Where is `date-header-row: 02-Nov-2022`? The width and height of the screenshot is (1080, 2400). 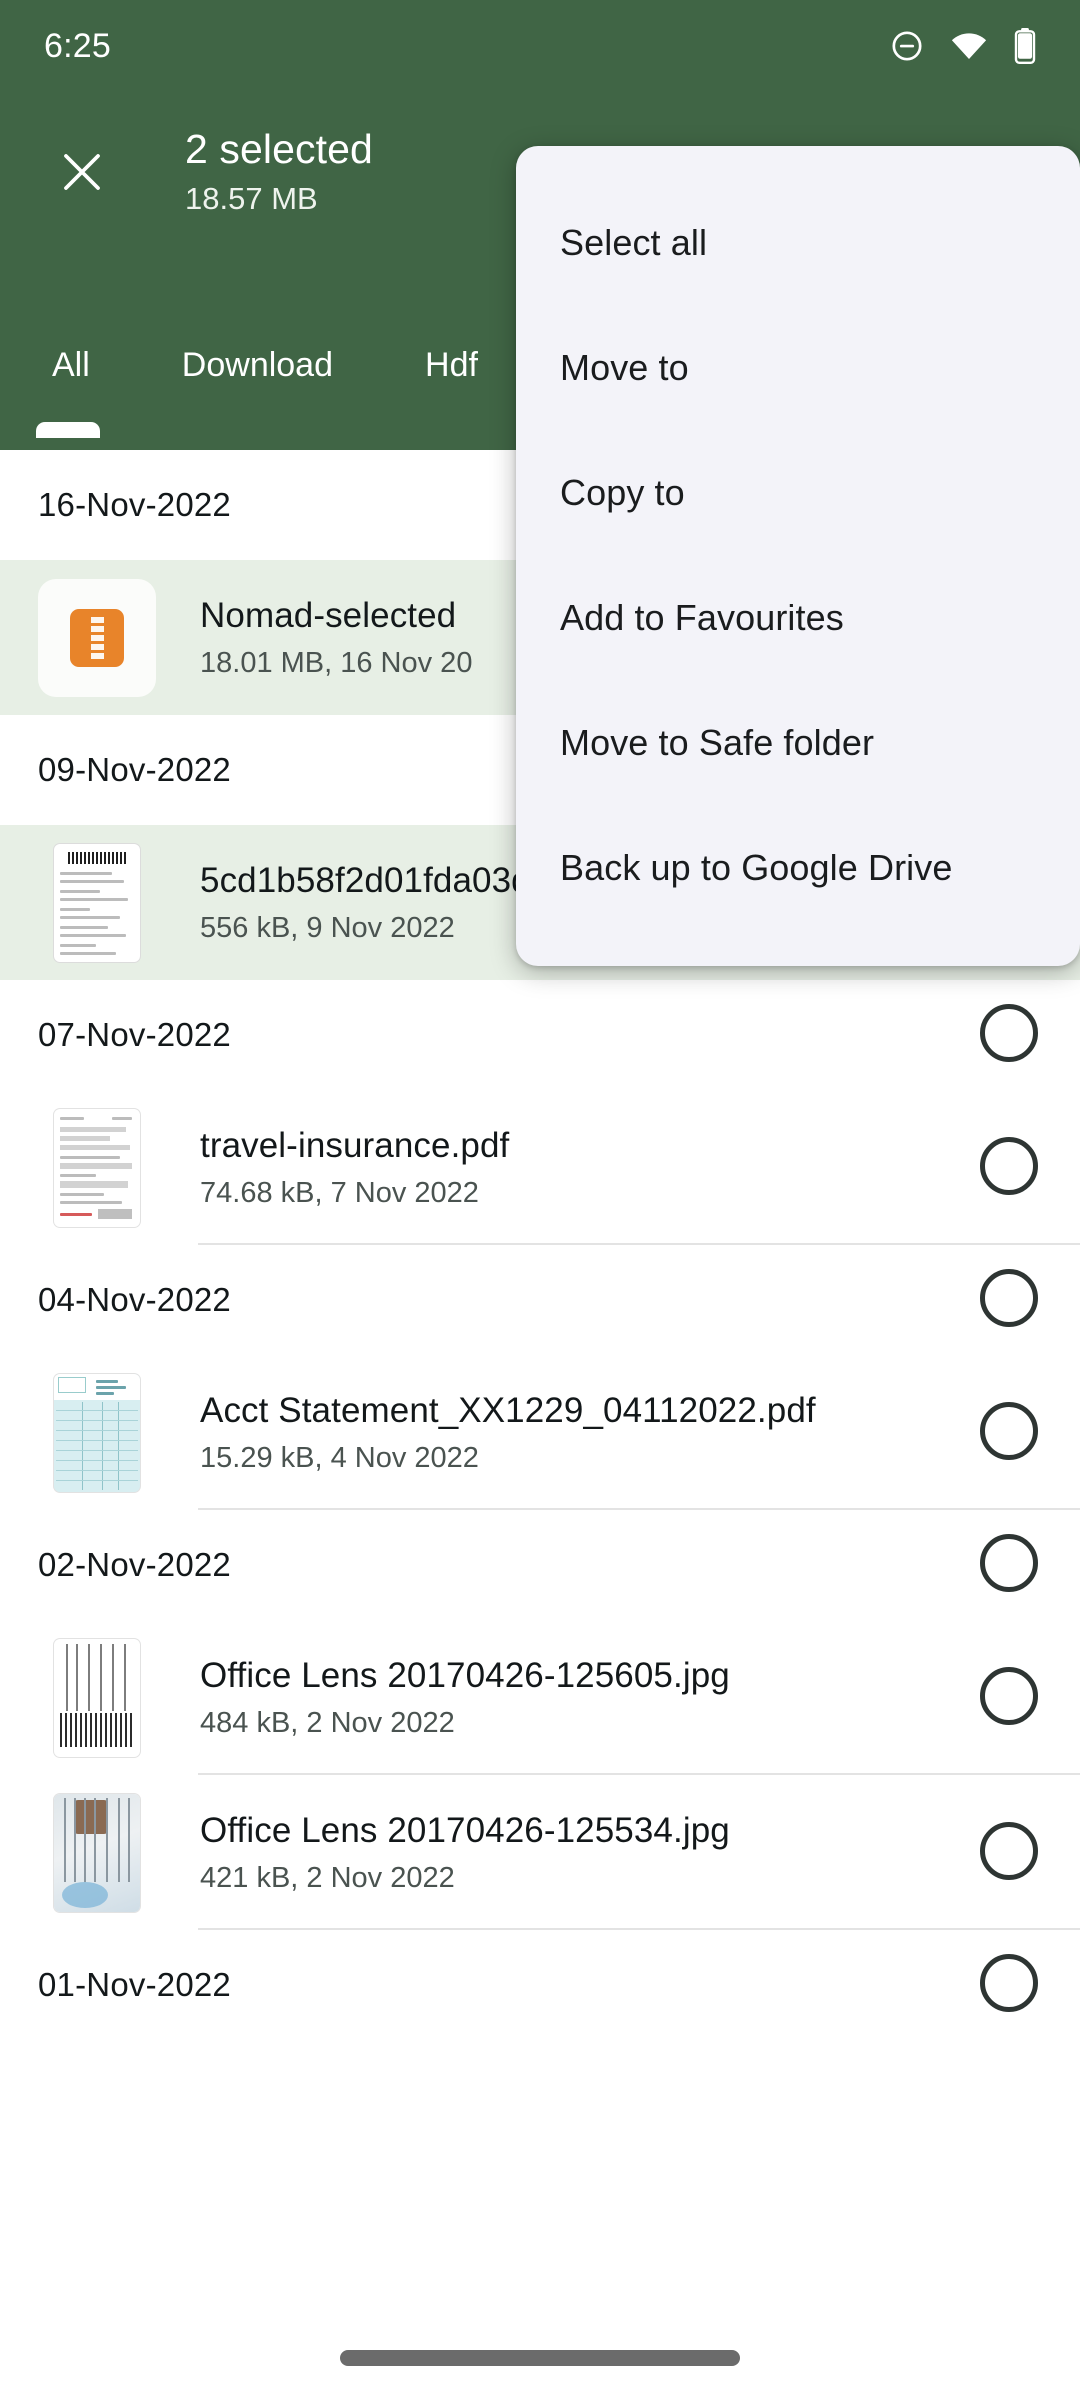
date-header-row: 02-Nov-2022 is located at coordinates (540, 1565).